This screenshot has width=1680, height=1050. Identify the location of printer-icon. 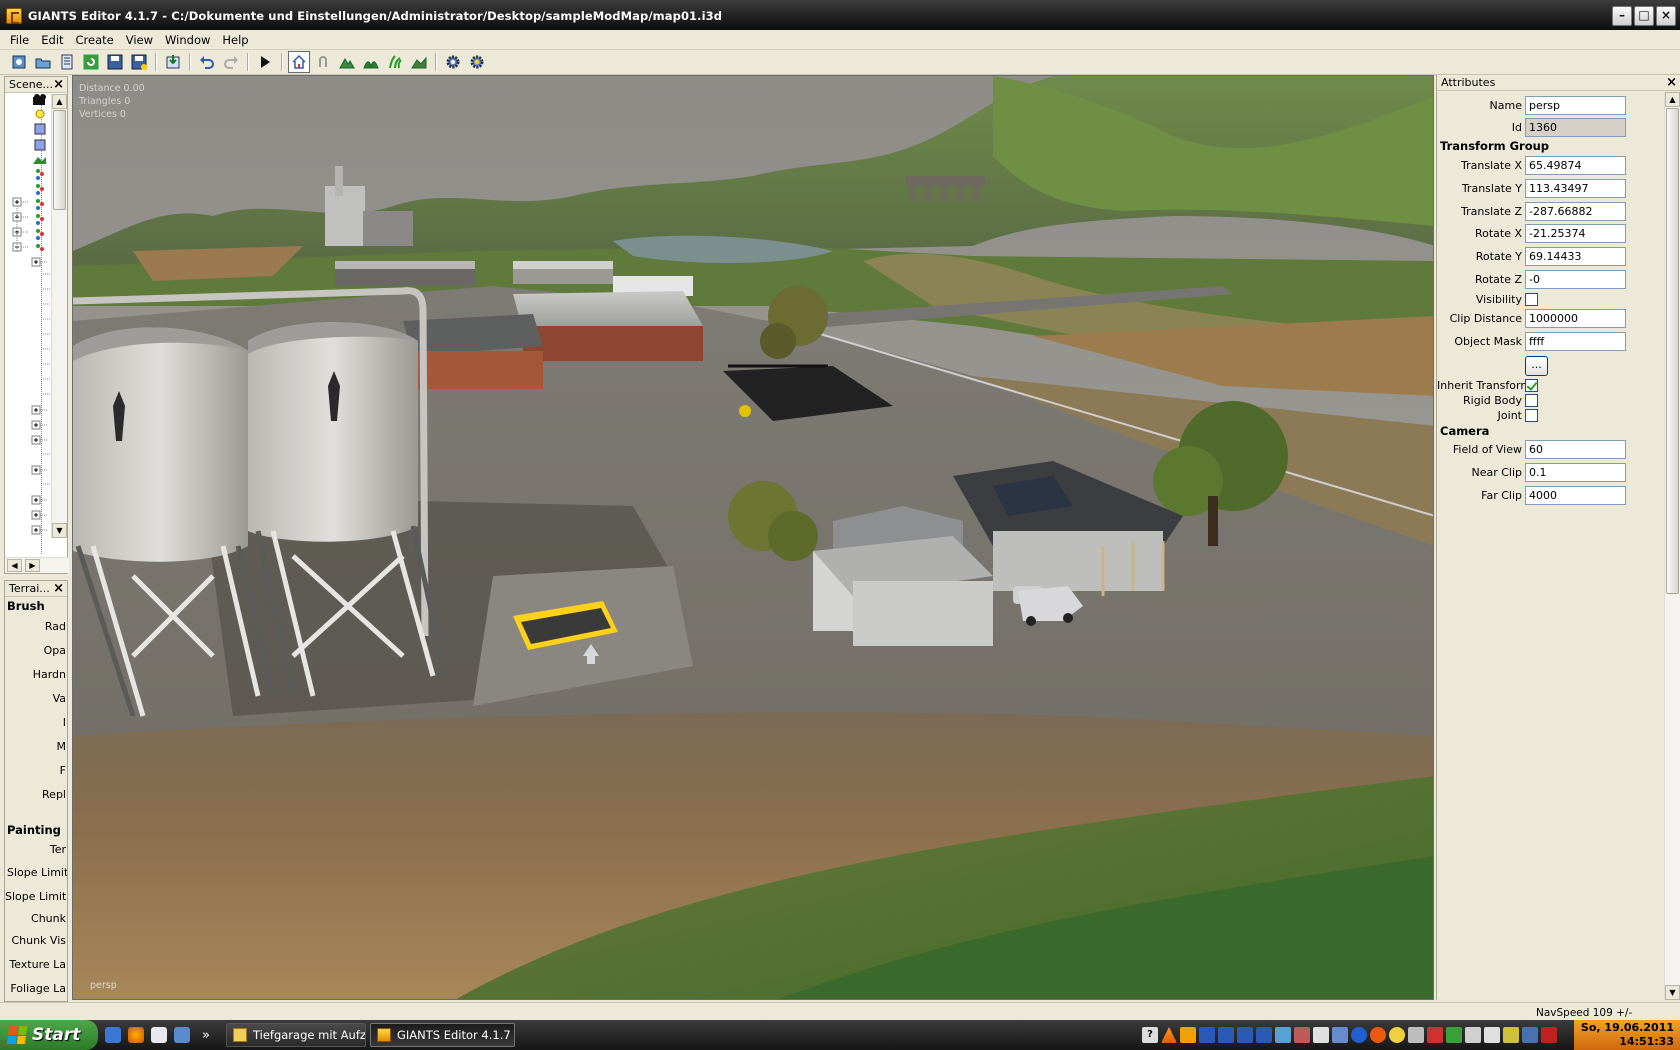
(1492, 1035).